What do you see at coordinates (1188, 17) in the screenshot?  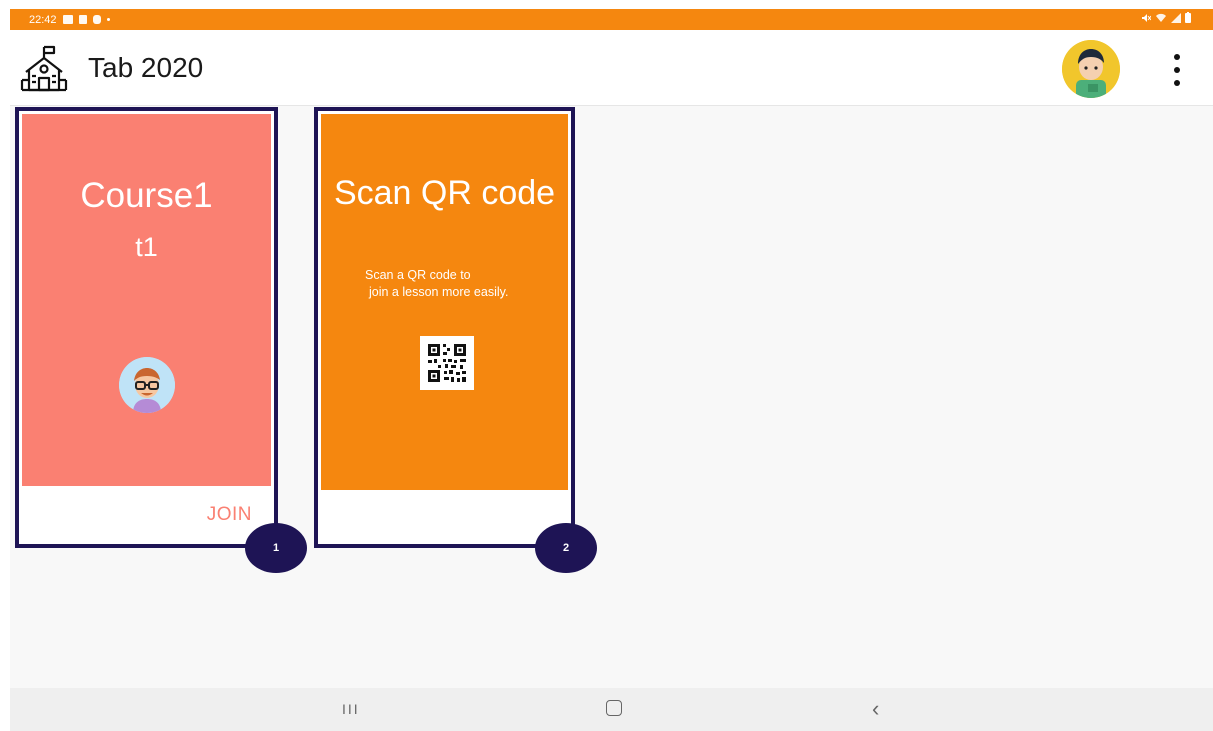 I see `battery-icon` at bounding box center [1188, 17].